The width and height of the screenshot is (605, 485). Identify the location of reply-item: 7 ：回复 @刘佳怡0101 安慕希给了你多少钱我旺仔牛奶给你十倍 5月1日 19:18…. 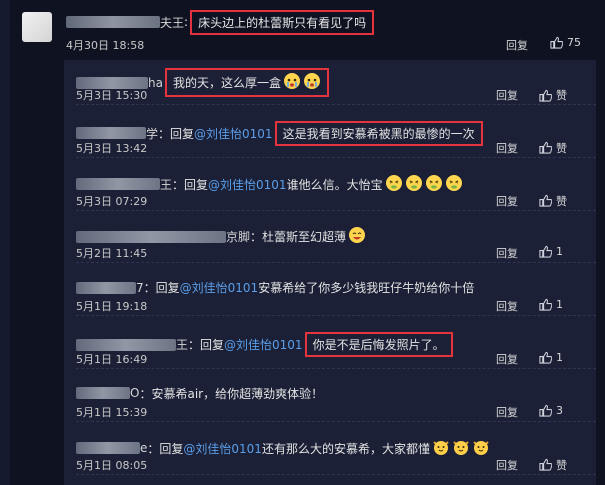
(336, 295).